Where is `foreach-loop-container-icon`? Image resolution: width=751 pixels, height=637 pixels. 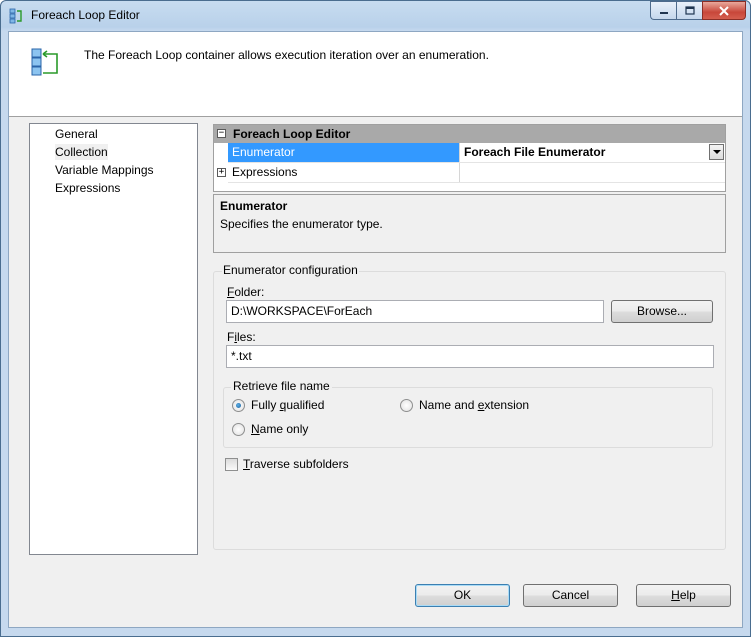
foreach-loop-container-icon is located at coordinates (44, 62).